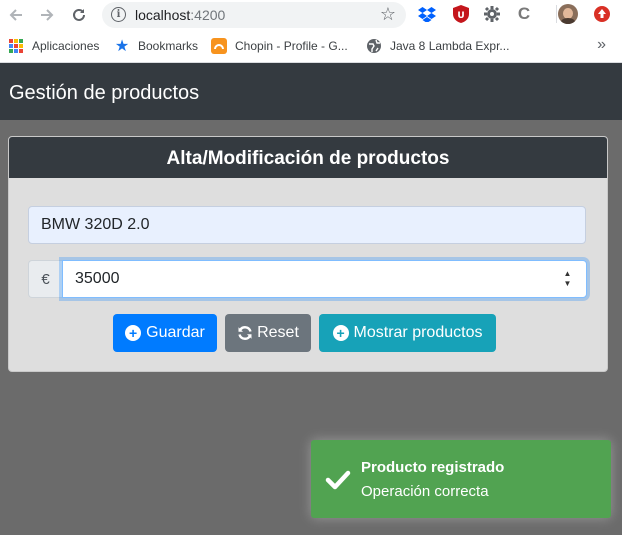 This screenshot has height=535, width=622. I want to click on card-header: Alta/Modificación de productos, so click(308, 157).